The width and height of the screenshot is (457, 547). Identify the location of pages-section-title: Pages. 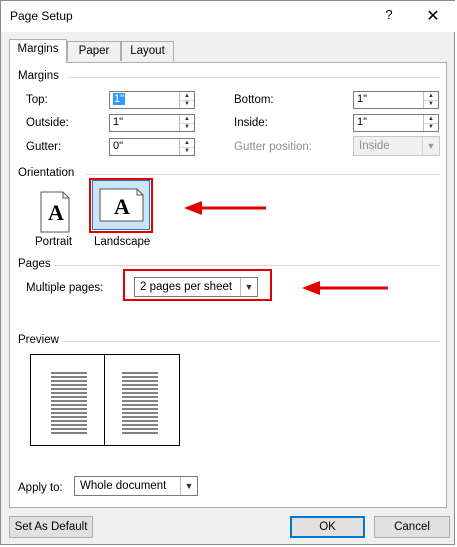
(34, 264).